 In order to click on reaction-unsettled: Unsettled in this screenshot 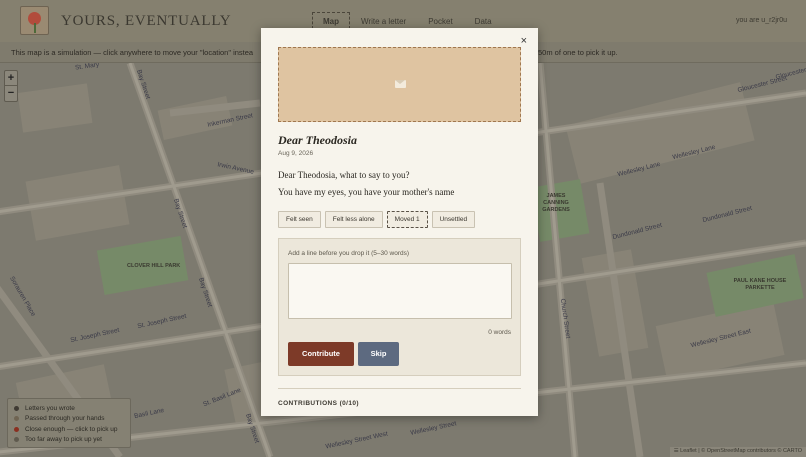, I will do `click(453, 219)`.